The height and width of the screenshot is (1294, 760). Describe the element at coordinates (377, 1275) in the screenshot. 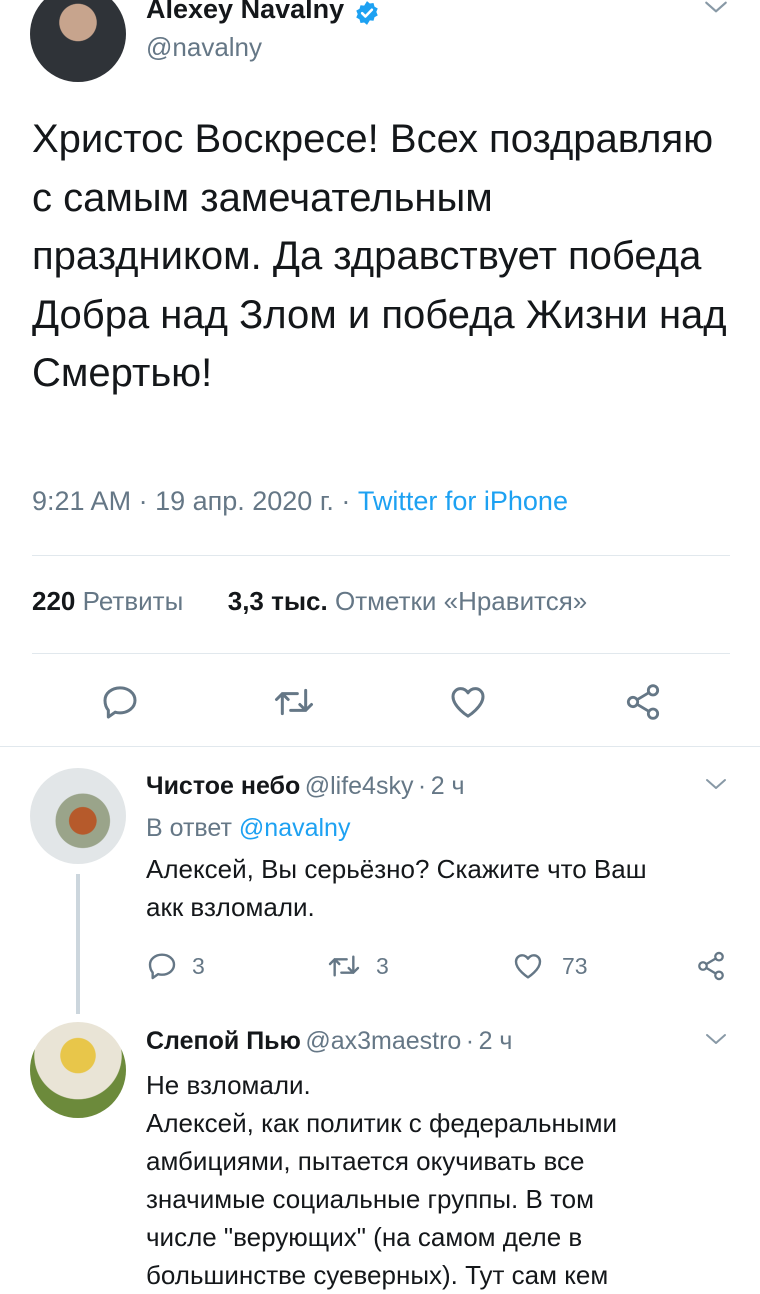

I see `reply-text-line: большинстве суеверных). Тут сам кем` at that location.